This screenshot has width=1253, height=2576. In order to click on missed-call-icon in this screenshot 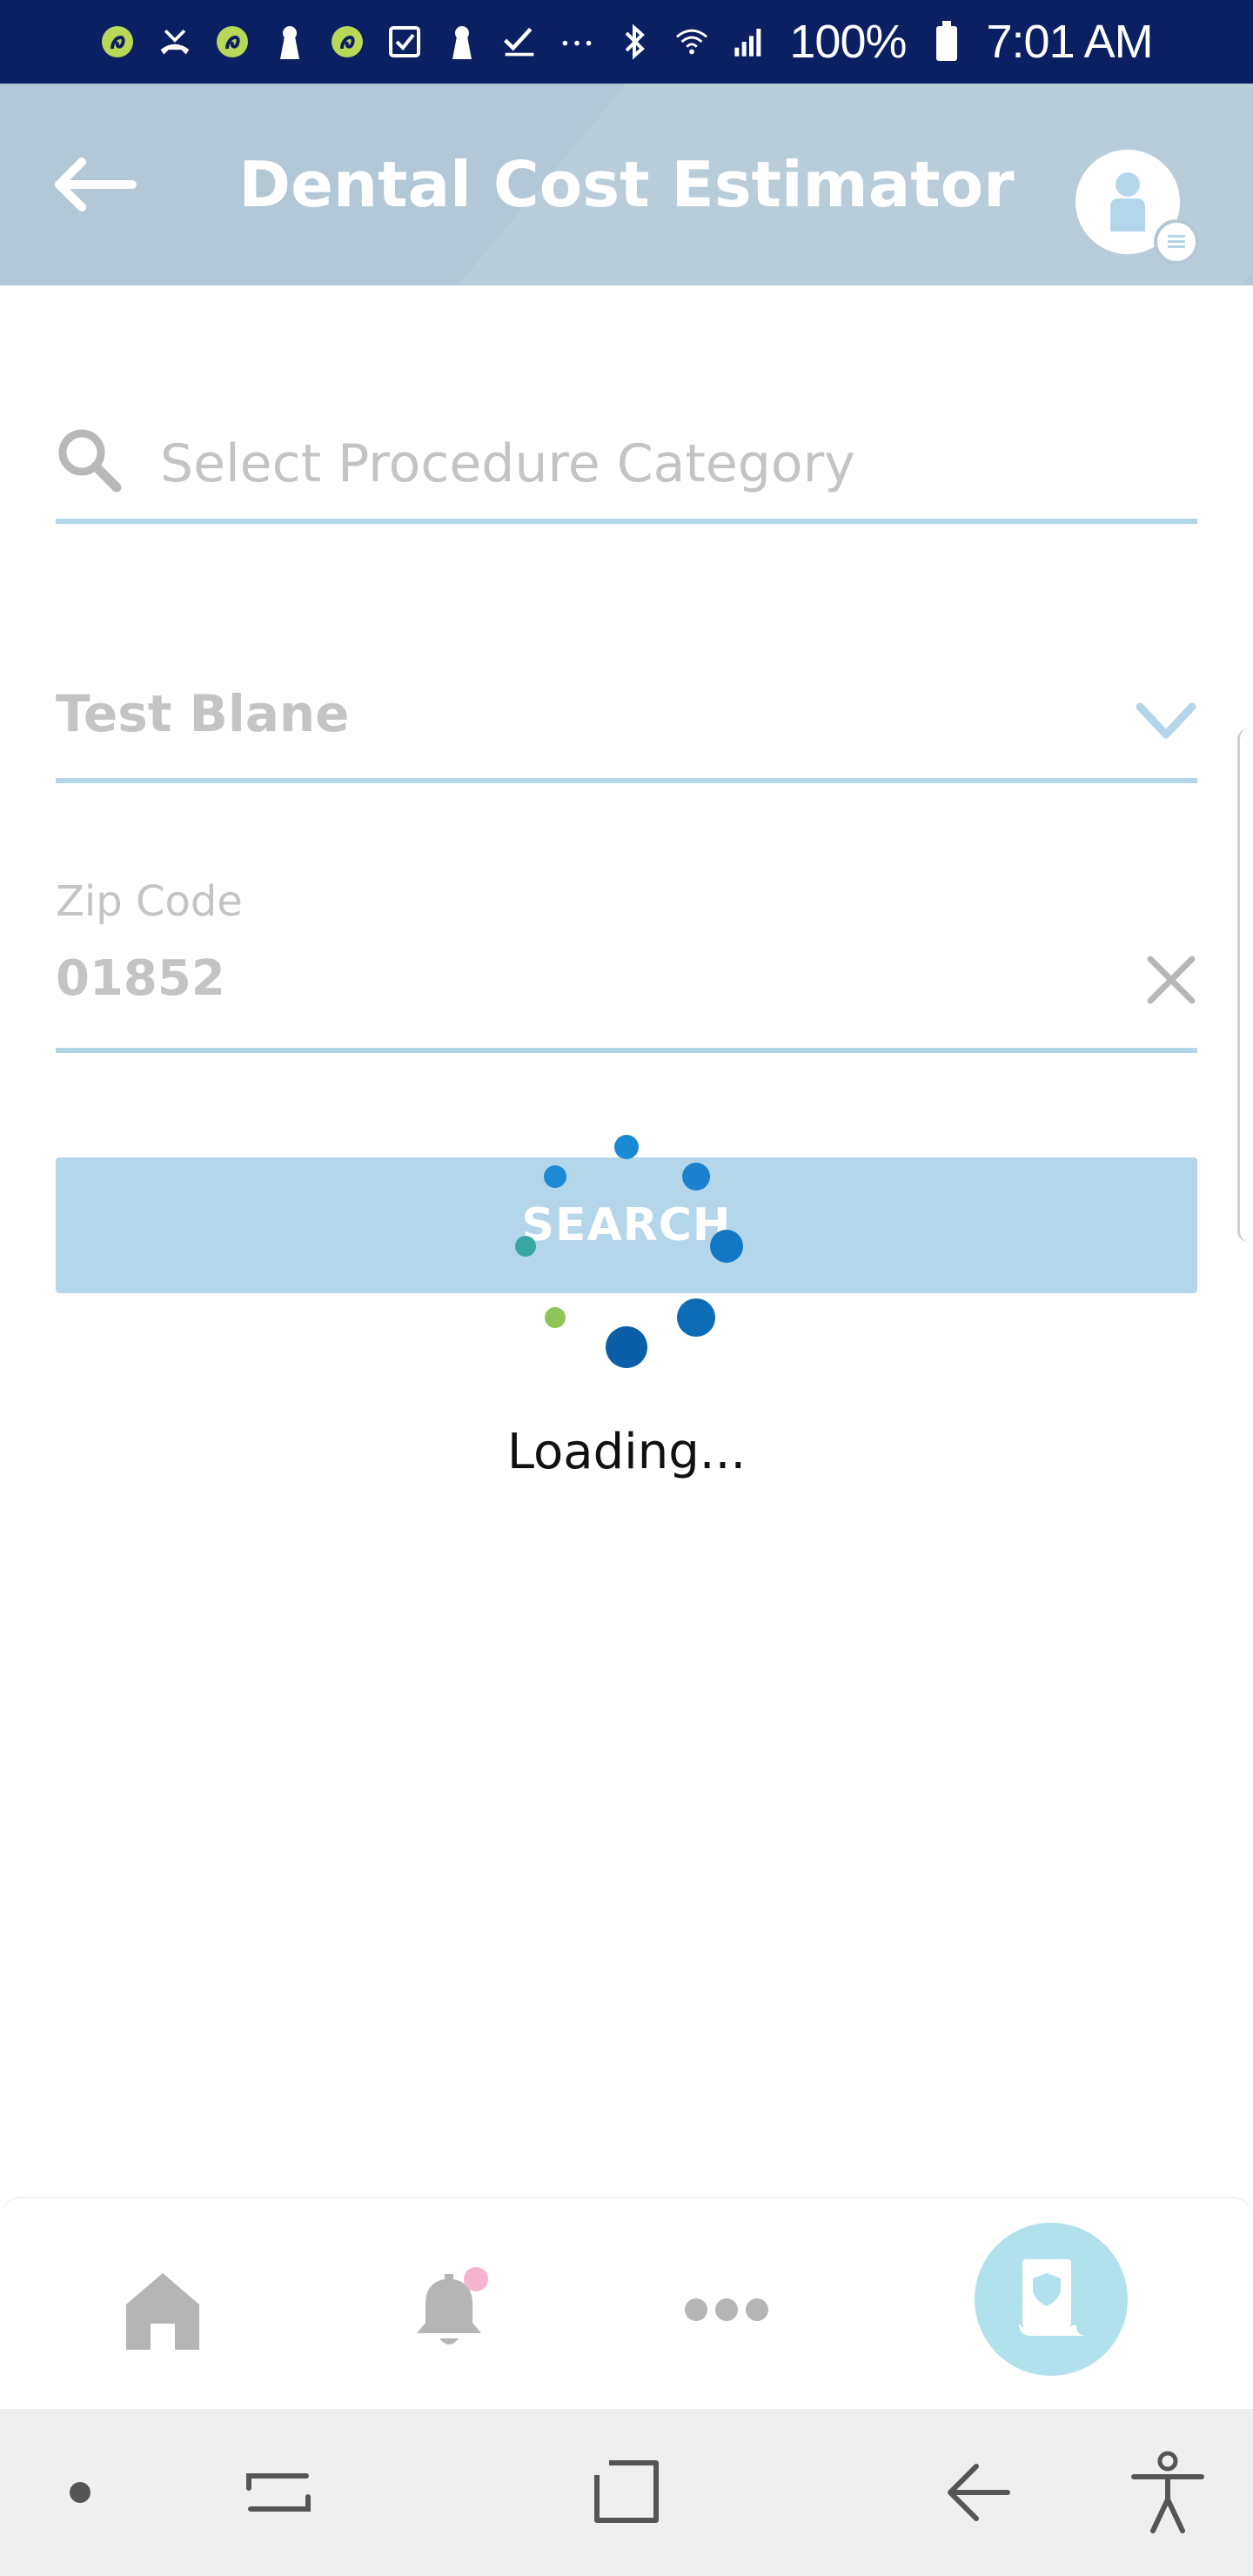, I will do `click(174, 41)`.